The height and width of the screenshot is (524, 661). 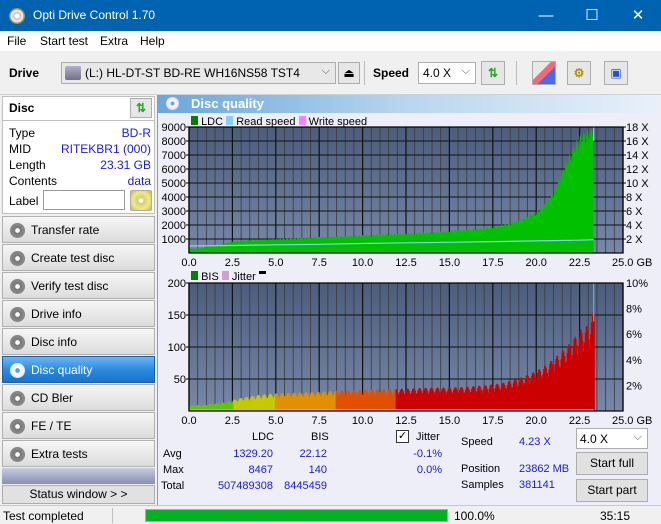 I want to click on disc-length-key: Length, so click(x=27, y=165).